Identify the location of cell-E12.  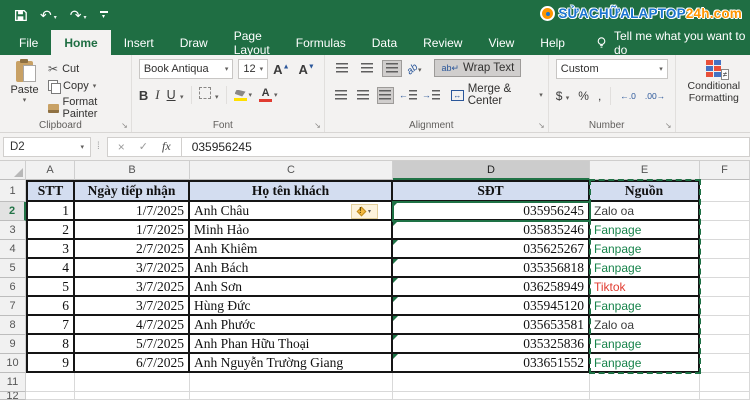
(645, 396).